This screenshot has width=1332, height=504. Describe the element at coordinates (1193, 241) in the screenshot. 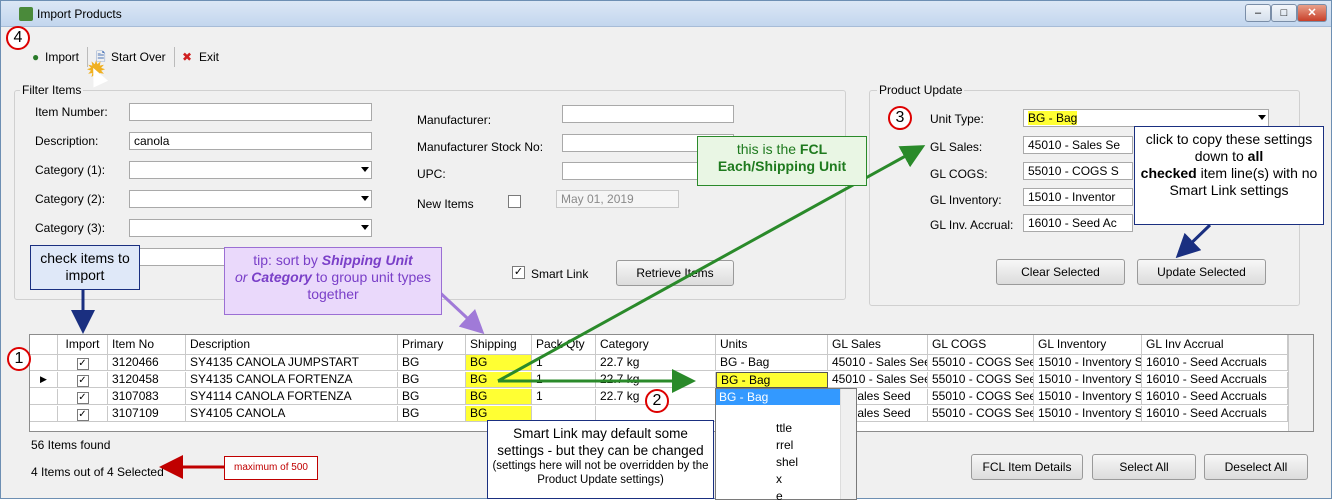

I see `arrow-to-update` at that location.